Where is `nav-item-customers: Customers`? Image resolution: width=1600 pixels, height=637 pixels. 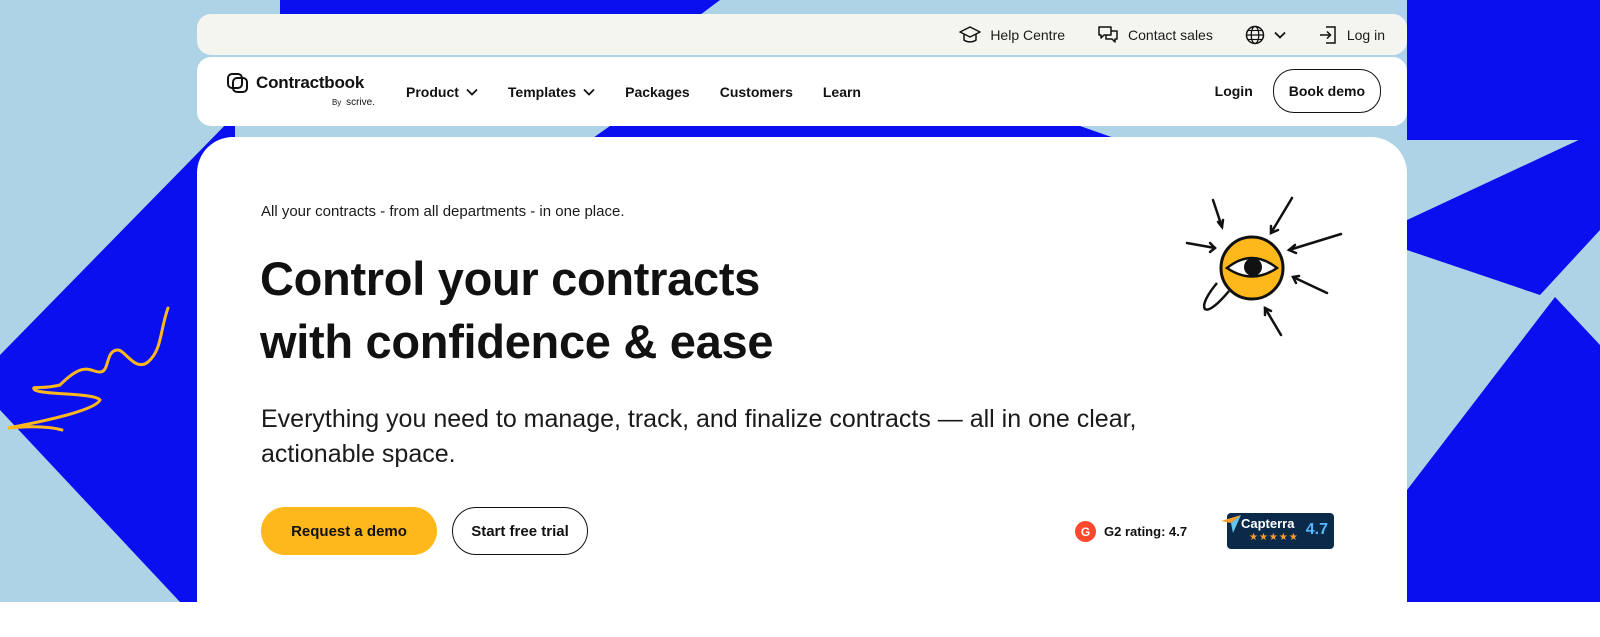
nav-item-customers: Customers is located at coordinates (756, 92).